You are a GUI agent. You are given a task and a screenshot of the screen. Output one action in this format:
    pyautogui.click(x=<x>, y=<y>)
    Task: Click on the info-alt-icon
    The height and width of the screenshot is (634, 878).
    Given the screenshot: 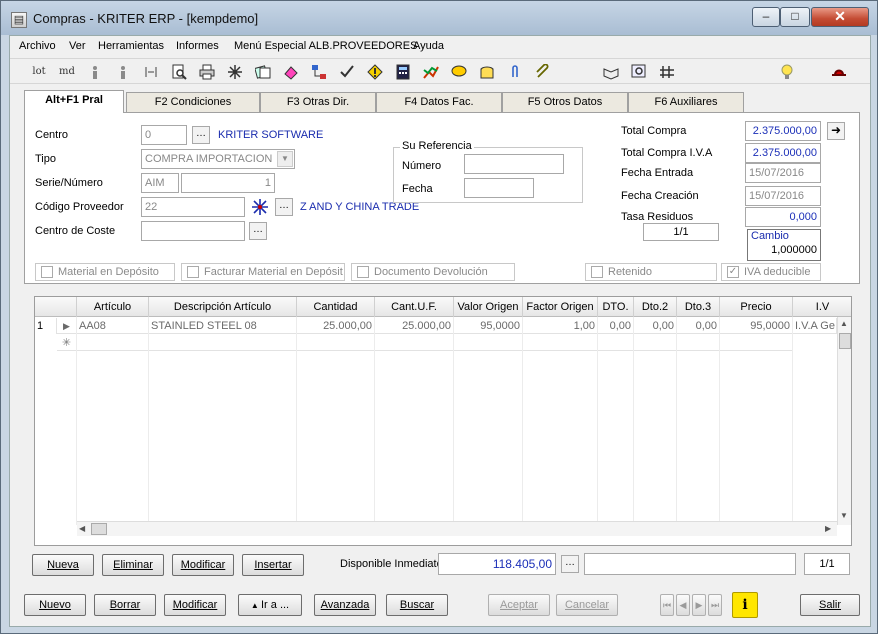 What is the action you would take?
    pyautogui.click(x=123, y=72)
    